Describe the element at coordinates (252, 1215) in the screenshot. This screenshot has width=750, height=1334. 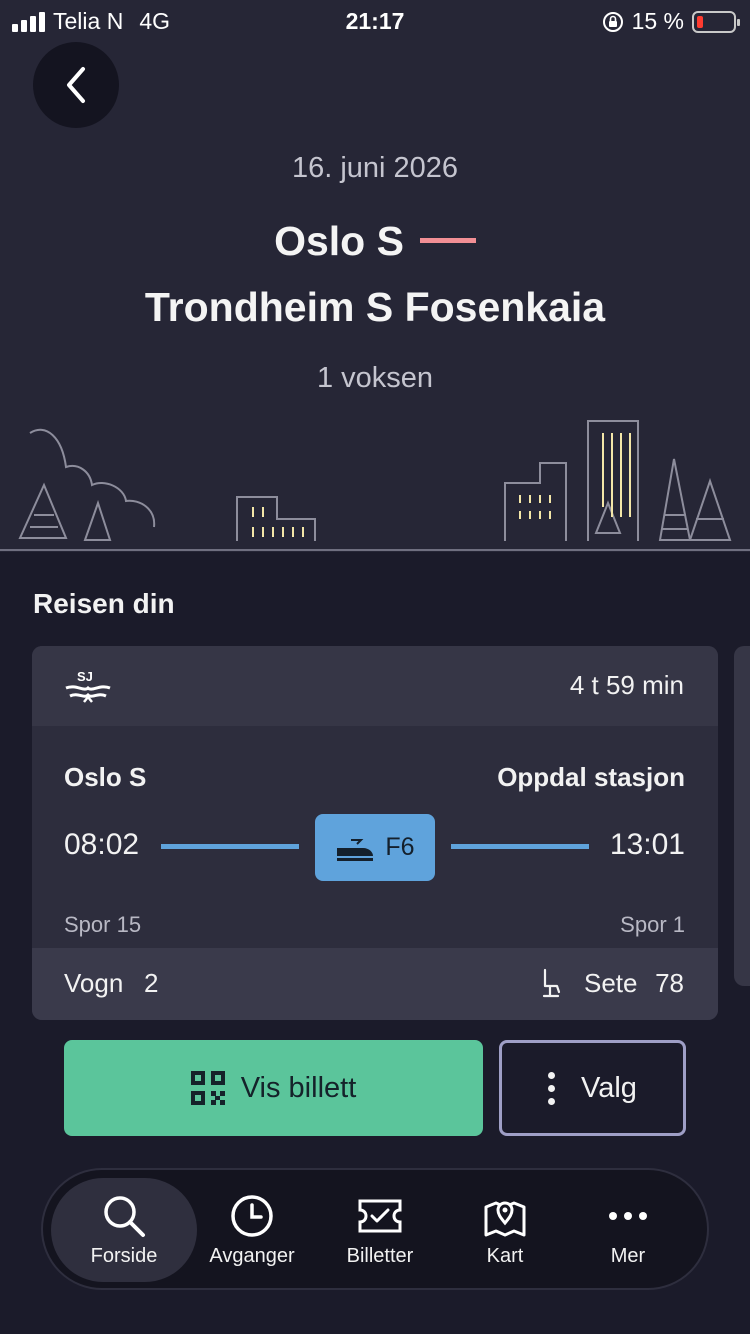
I see `clock-icon` at that location.